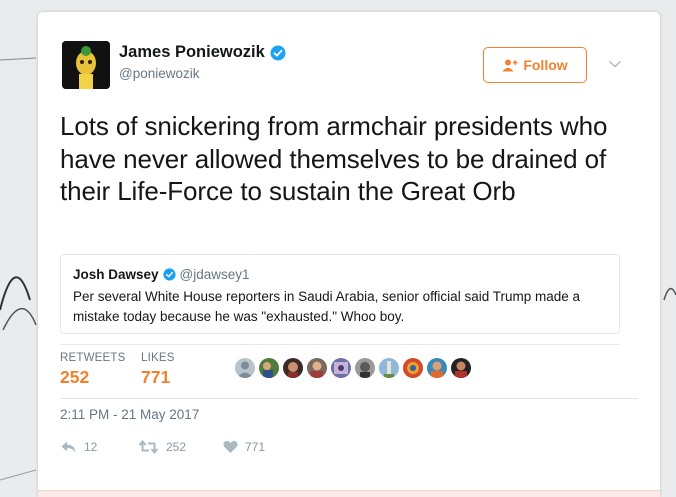 The height and width of the screenshot is (497, 676). What do you see at coordinates (192, 52) in the screenshot?
I see `author-name-text: James Poniewozik` at bounding box center [192, 52].